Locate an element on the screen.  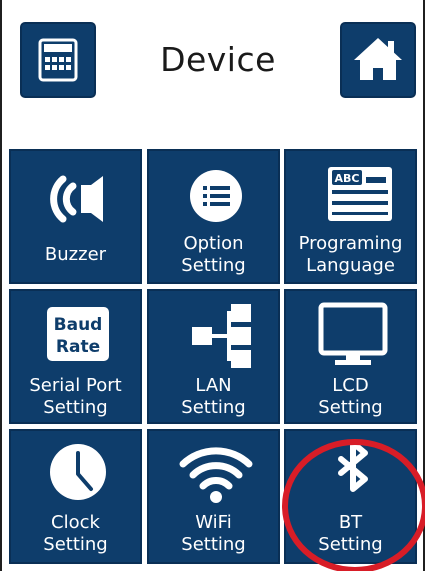
tile-label: BT Setting is located at coordinates (350, 533).